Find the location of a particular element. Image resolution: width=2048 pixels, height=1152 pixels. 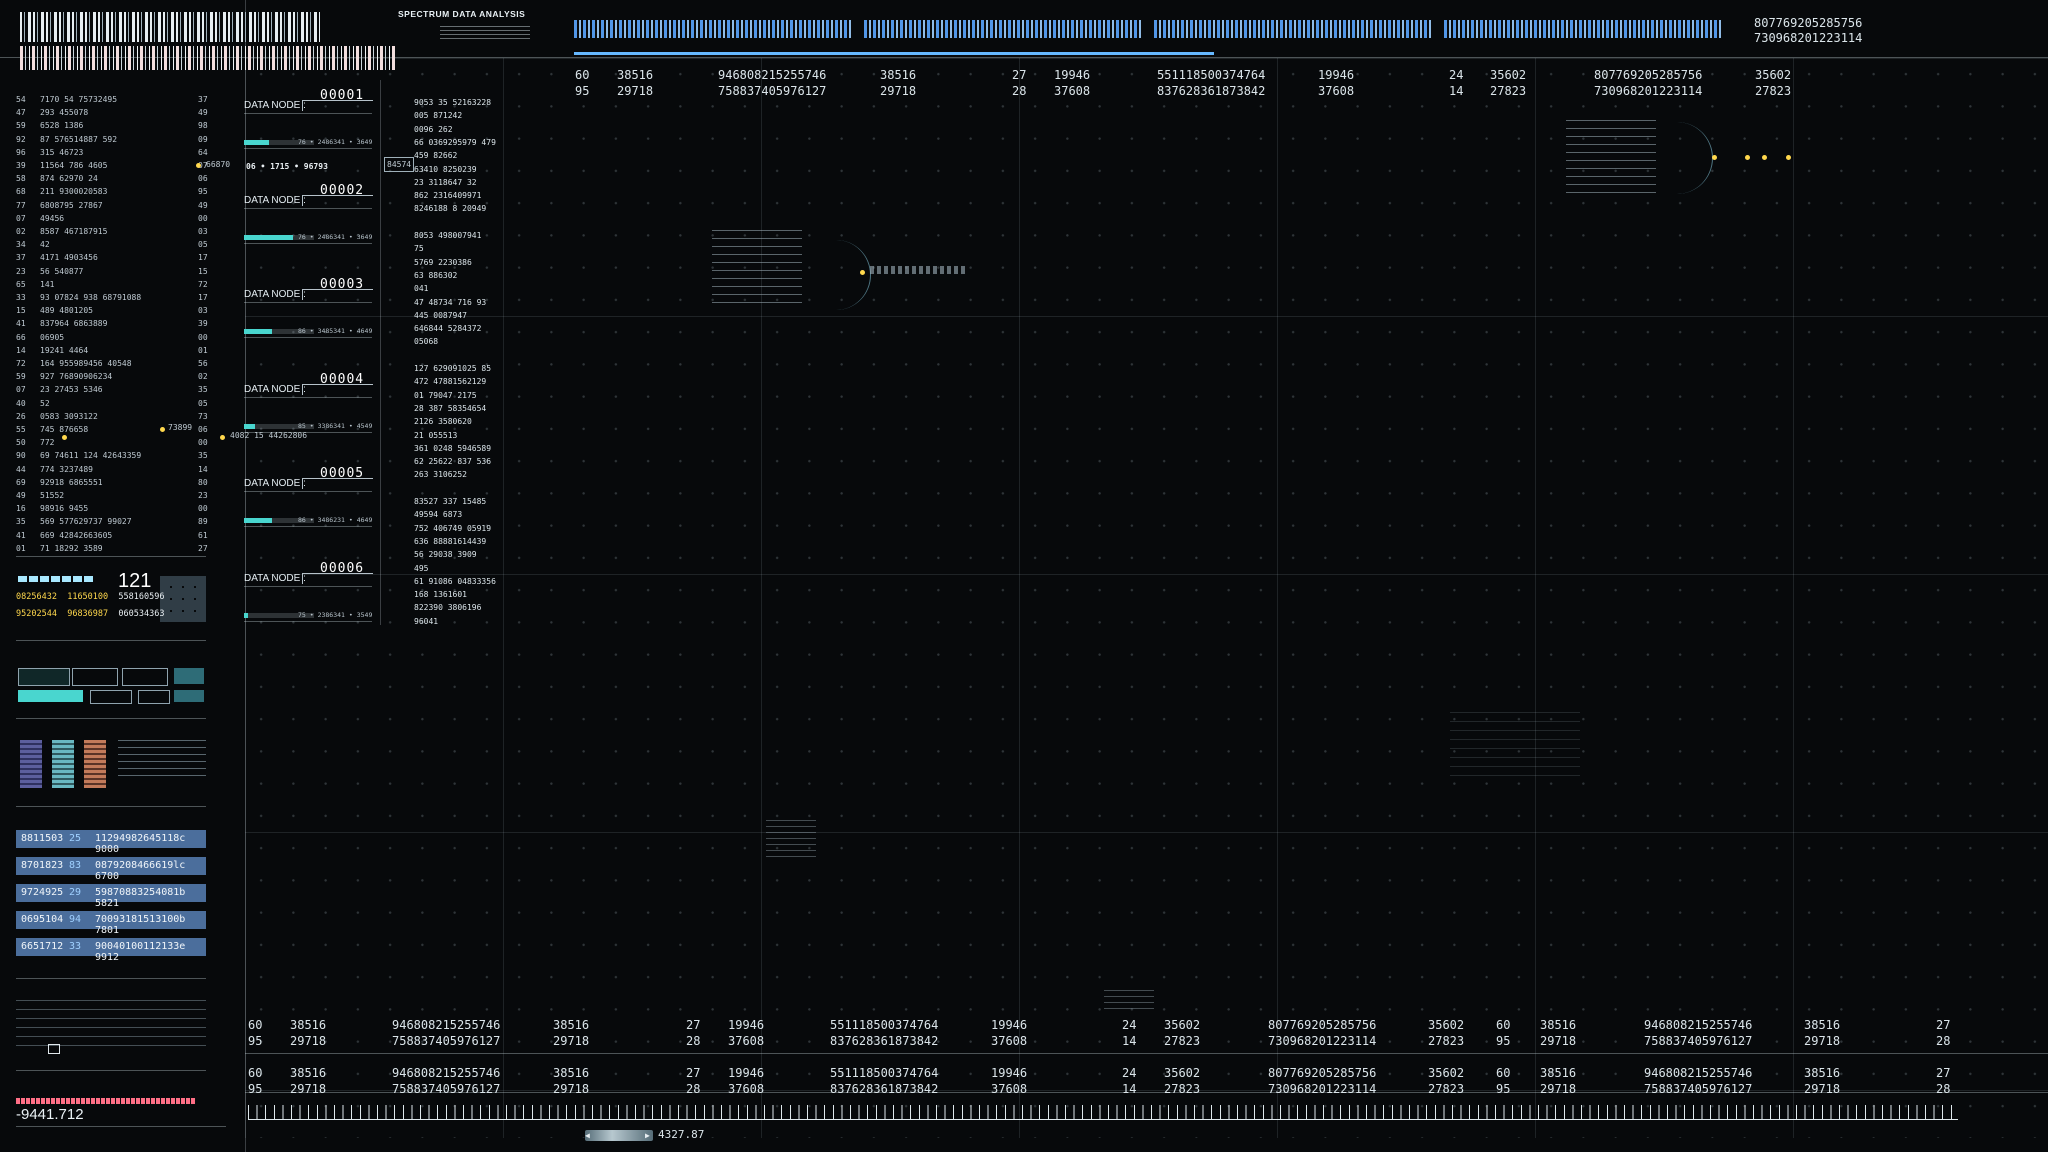

table-row: 8701823 83 0879208466619lc 6700 is located at coordinates (111, 869).